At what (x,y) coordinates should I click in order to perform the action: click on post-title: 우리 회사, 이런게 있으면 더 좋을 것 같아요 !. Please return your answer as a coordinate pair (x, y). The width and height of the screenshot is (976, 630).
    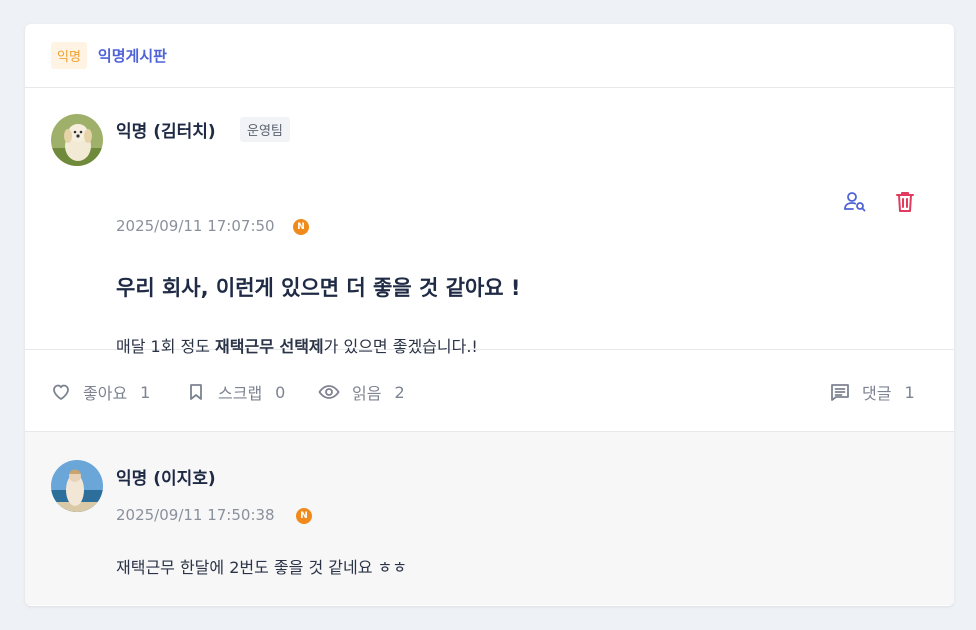
    Looking at the image, I should click on (318, 288).